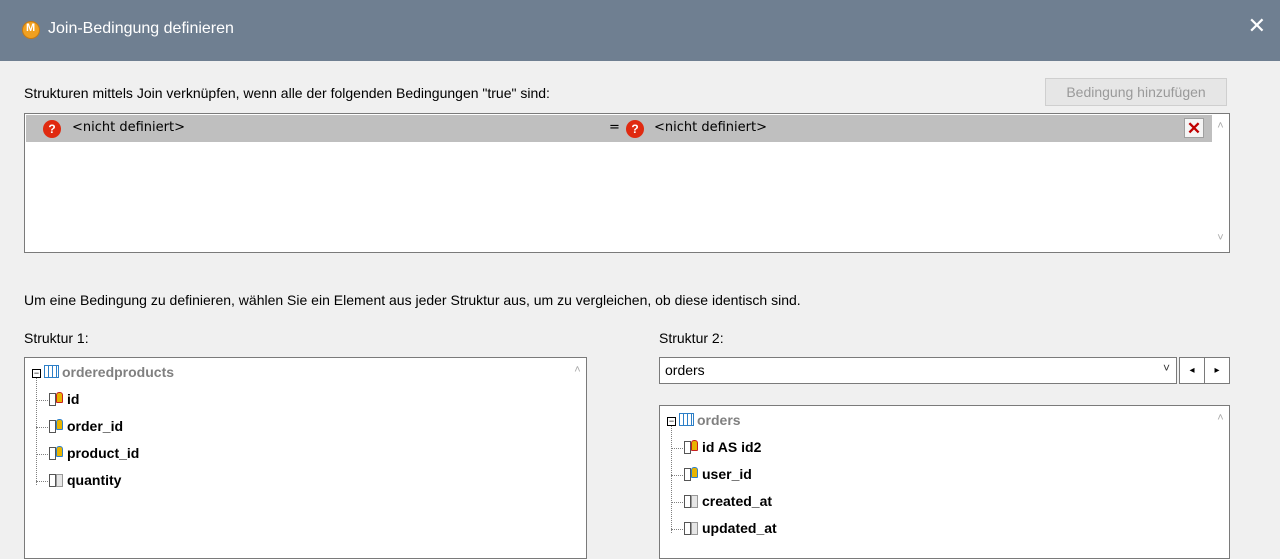 This screenshot has width=1280, height=559. Describe the element at coordinates (94, 480) in the screenshot. I see `tree-node-quantity: quantity` at that location.